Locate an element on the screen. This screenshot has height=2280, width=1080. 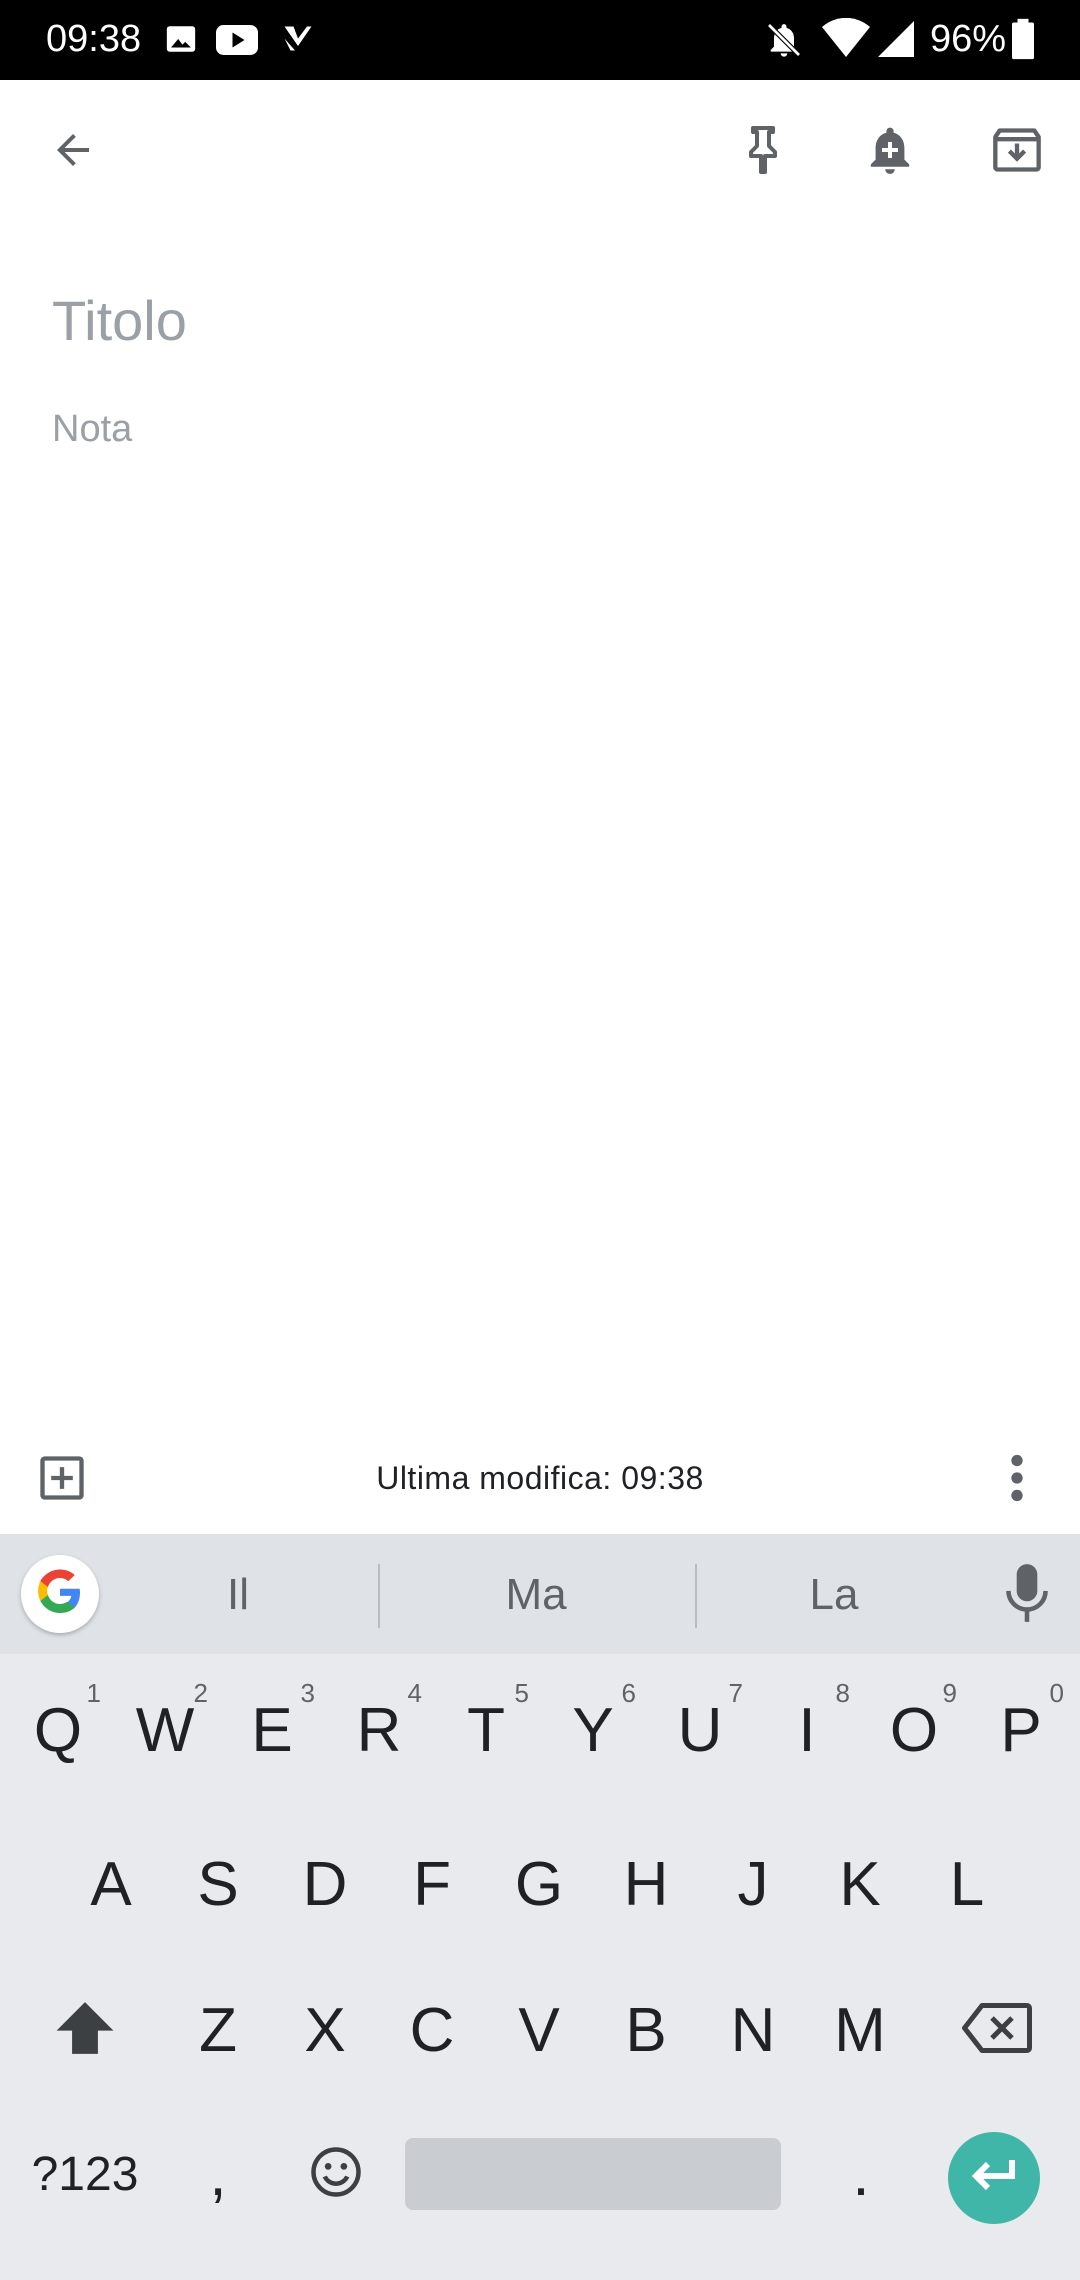
suggestion-strip: Il Ma La is located at coordinates (540, 1594).